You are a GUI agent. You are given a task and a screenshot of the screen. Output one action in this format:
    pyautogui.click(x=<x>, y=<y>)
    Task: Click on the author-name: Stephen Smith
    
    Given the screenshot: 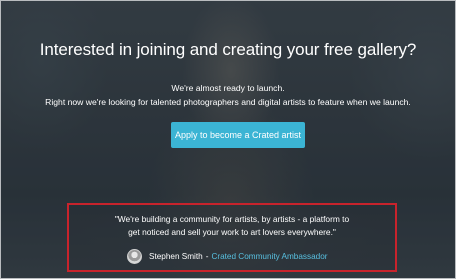 What is the action you would take?
    pyautogui.click(x=176, y=256)
    